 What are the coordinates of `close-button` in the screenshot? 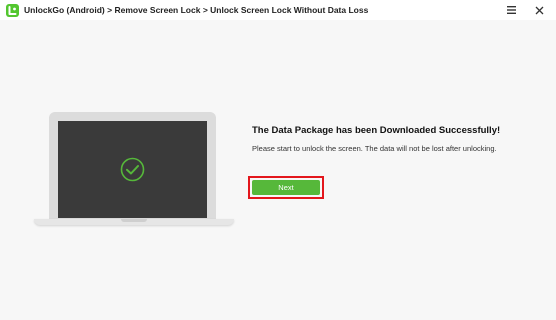 It's located at (539, 10).